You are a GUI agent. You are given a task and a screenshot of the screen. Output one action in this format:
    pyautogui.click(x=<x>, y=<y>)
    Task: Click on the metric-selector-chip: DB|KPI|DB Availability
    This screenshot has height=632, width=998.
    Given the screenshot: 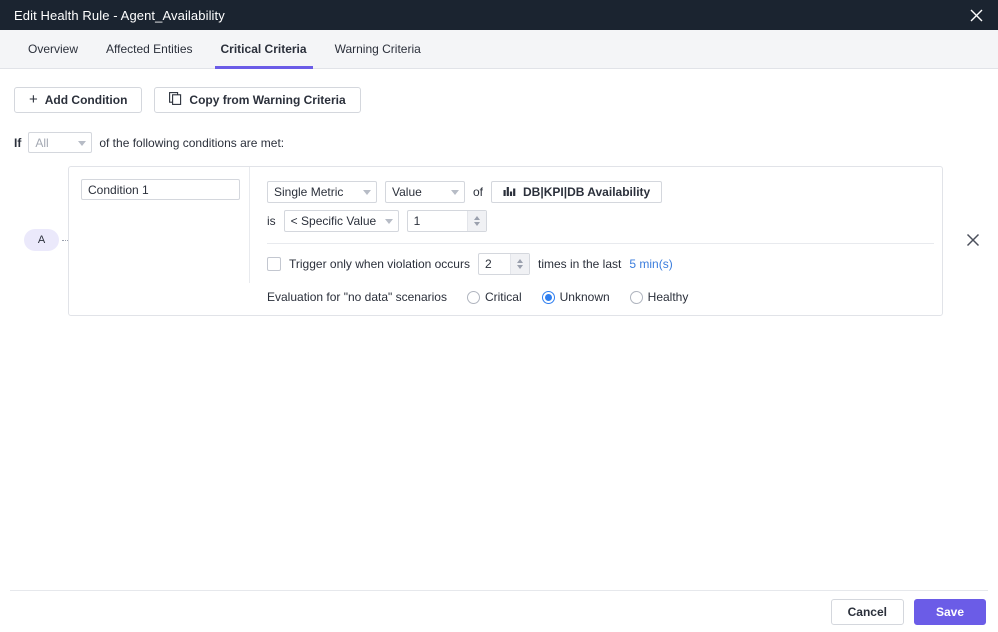 What is the action you would take?
    pyautogui.click(x=577, y=192)
    